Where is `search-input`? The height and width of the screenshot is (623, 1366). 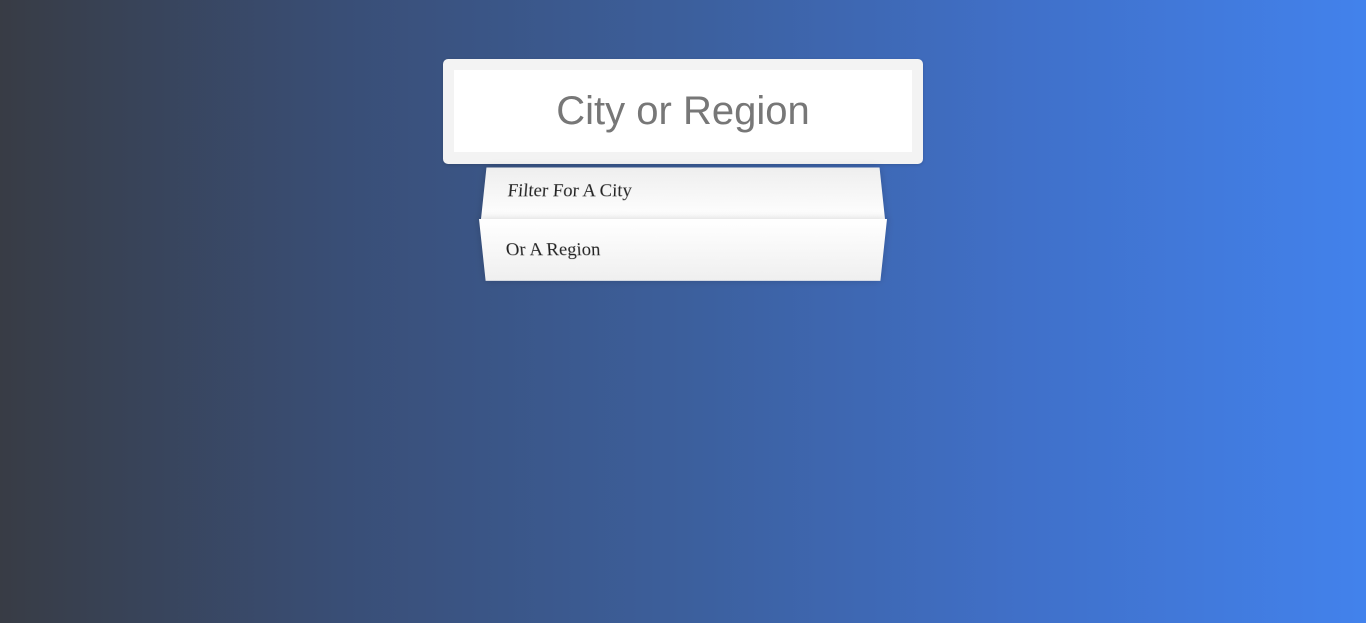 search-input is located at coordinates (683, 111).